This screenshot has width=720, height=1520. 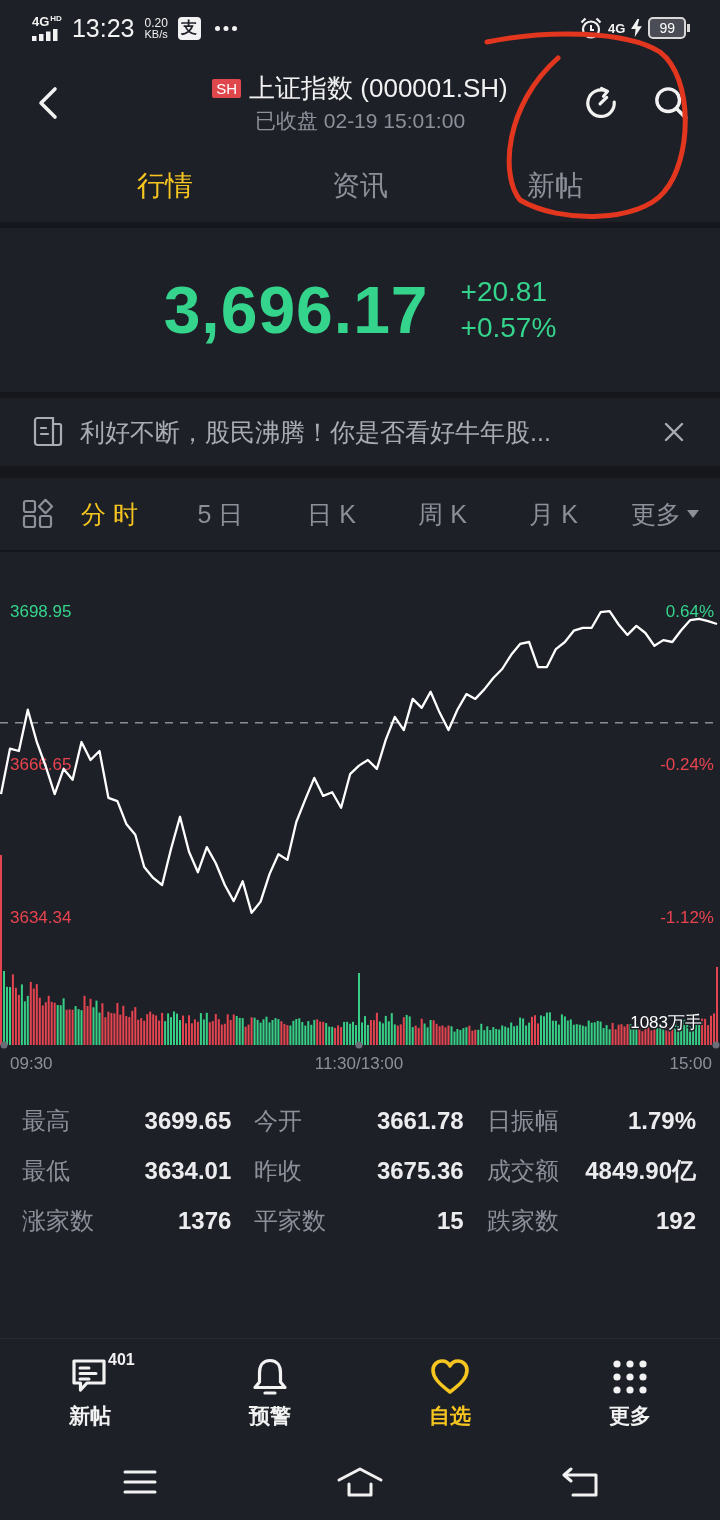 What do you see at coordinates (360, 1482) in the screenshot?
I see `home-icon` at bounding box center [360, 1482].